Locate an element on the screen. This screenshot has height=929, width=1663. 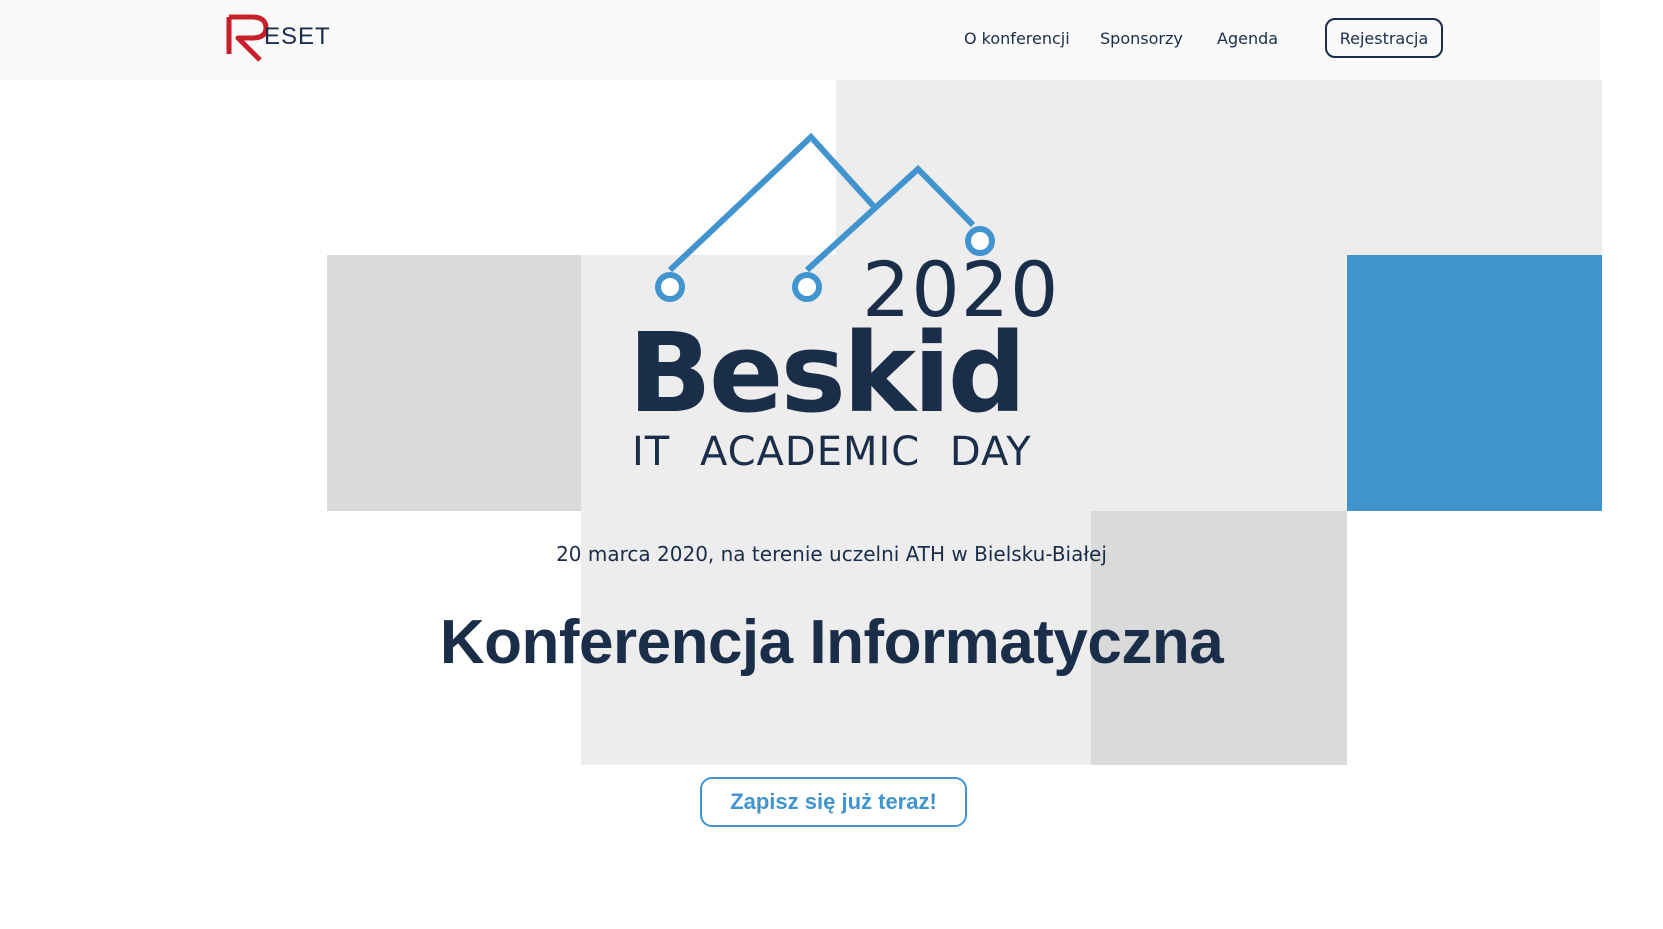
nav-agenda: Agenda is located at coordinates (1247, 38).